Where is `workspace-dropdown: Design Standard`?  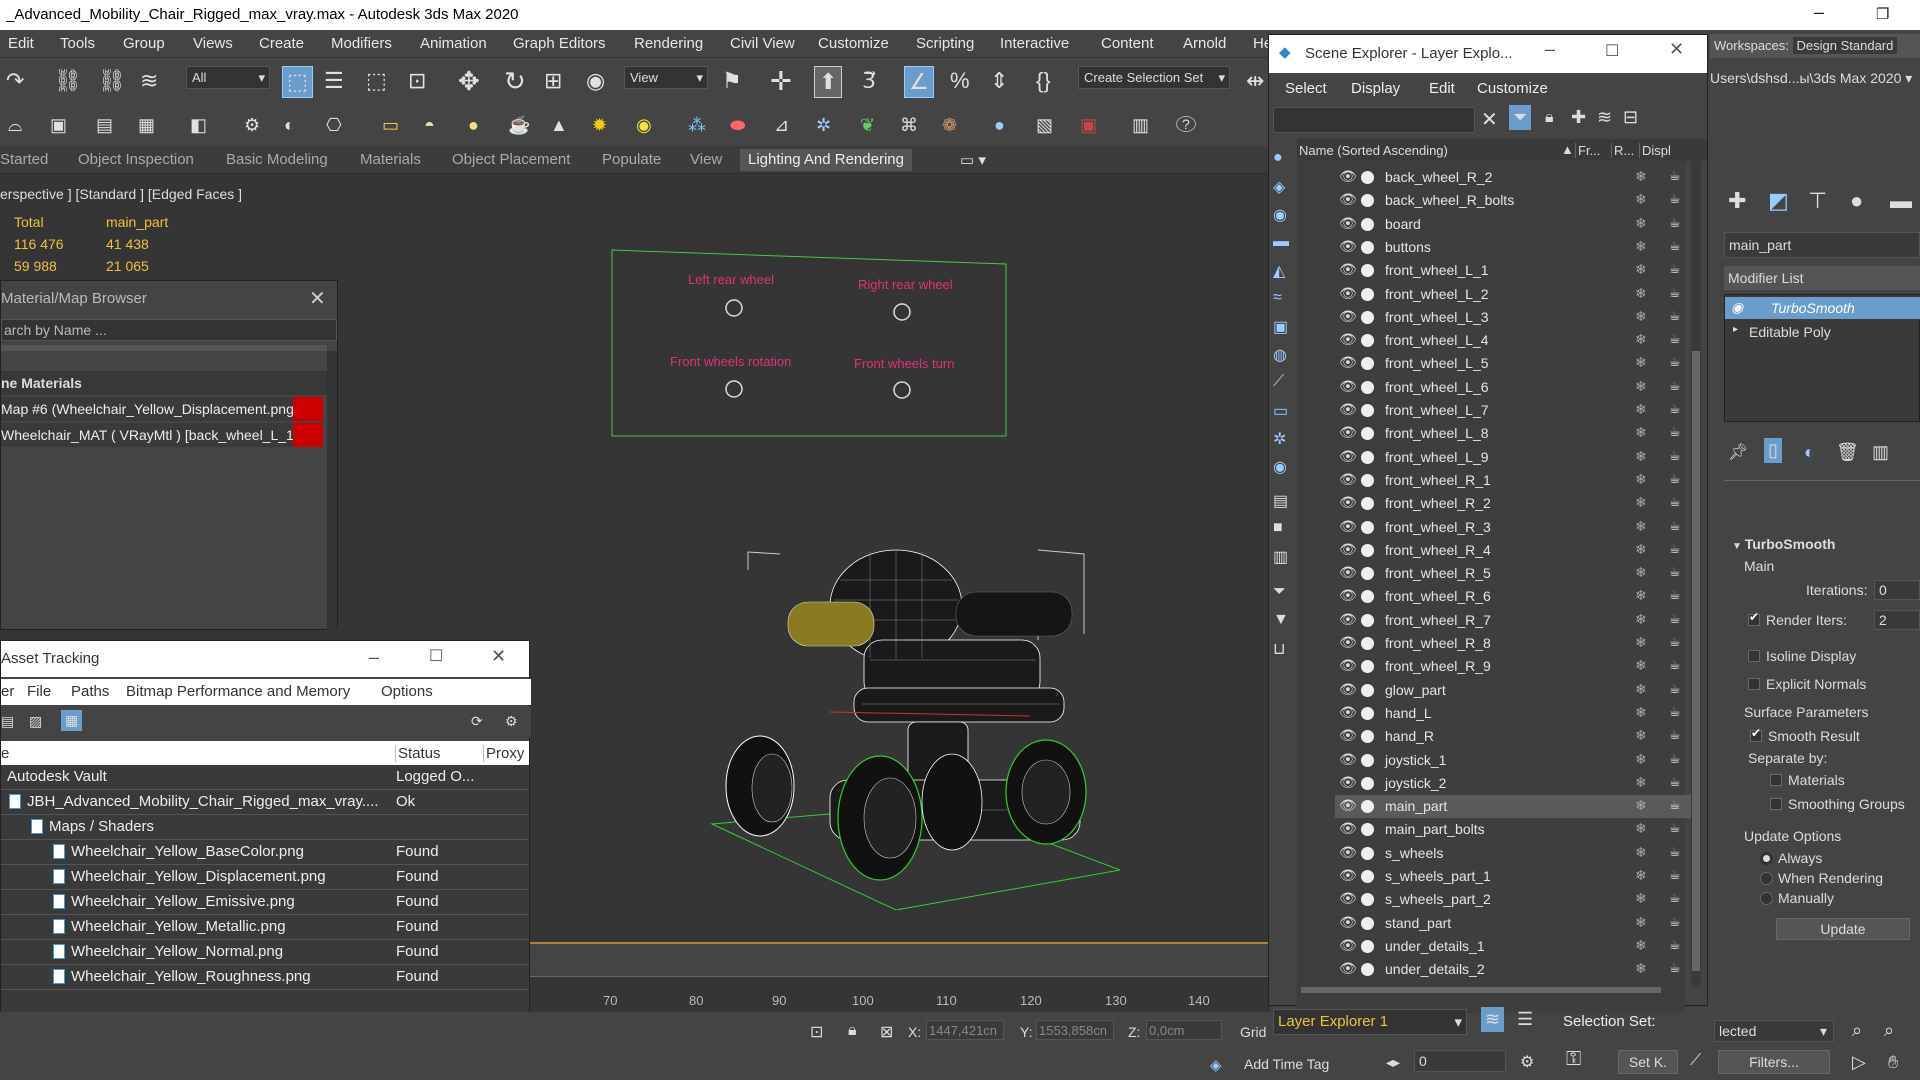
workspace-dropdown: Design Standard is located at coordinates (1845, 45).